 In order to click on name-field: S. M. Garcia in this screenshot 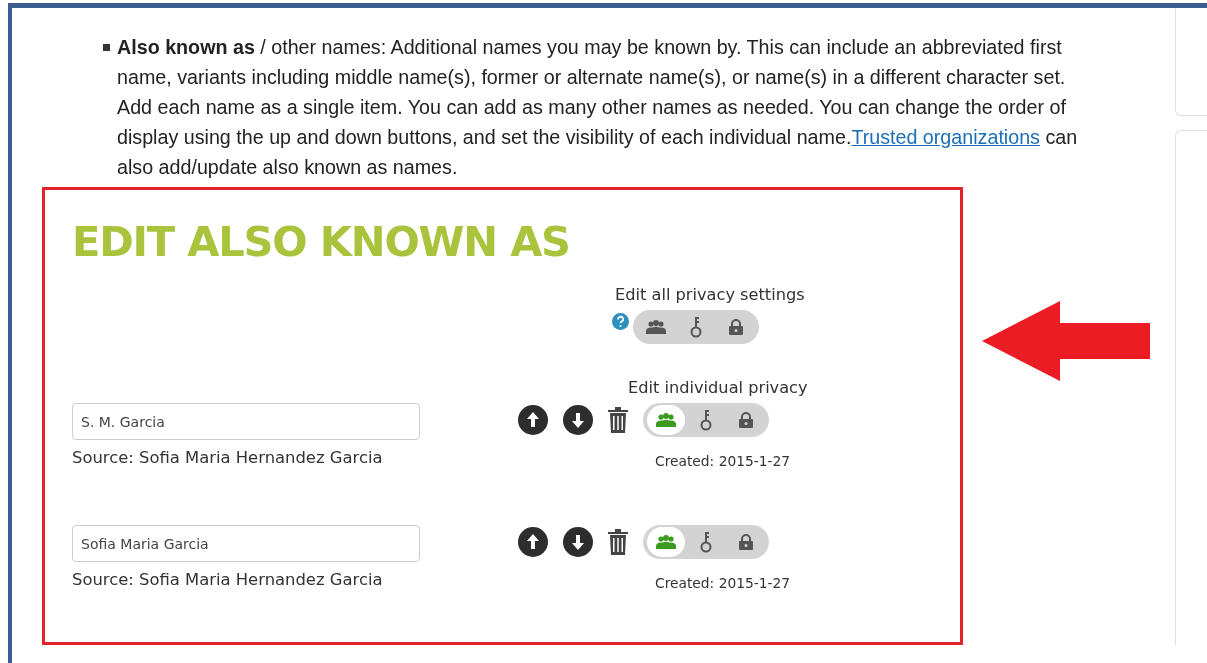, I will do `click(246, 421)`.